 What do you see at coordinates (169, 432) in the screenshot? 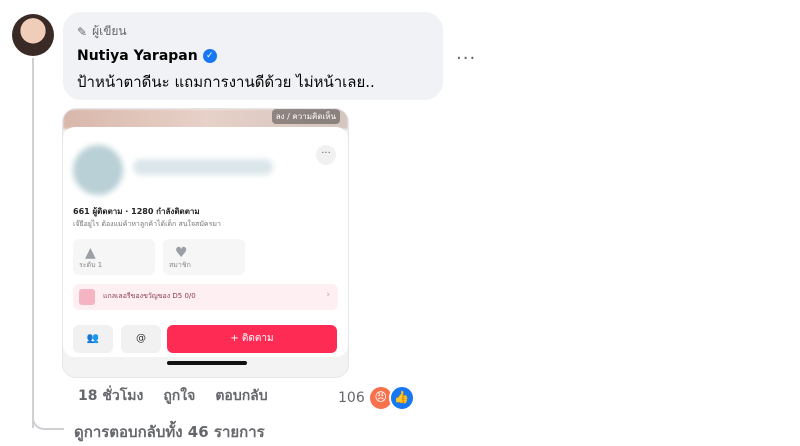
I see `view-replies-link: ดูการตอบกลับทั้ง 46 รายการ` at bounding box center [169, 432].